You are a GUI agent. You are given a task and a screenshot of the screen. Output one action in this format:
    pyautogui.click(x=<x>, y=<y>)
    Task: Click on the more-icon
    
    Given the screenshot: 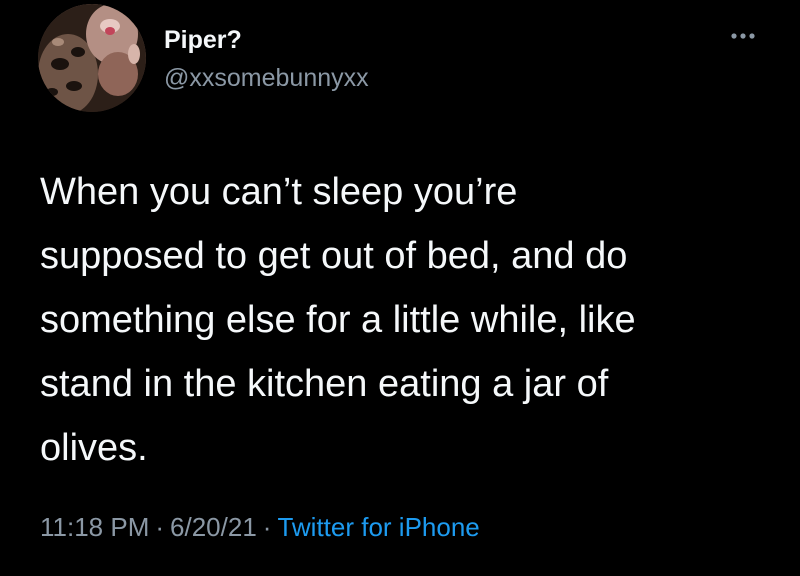 What is the action you would take?
    pyautogui.click(x=743, y=36)
    